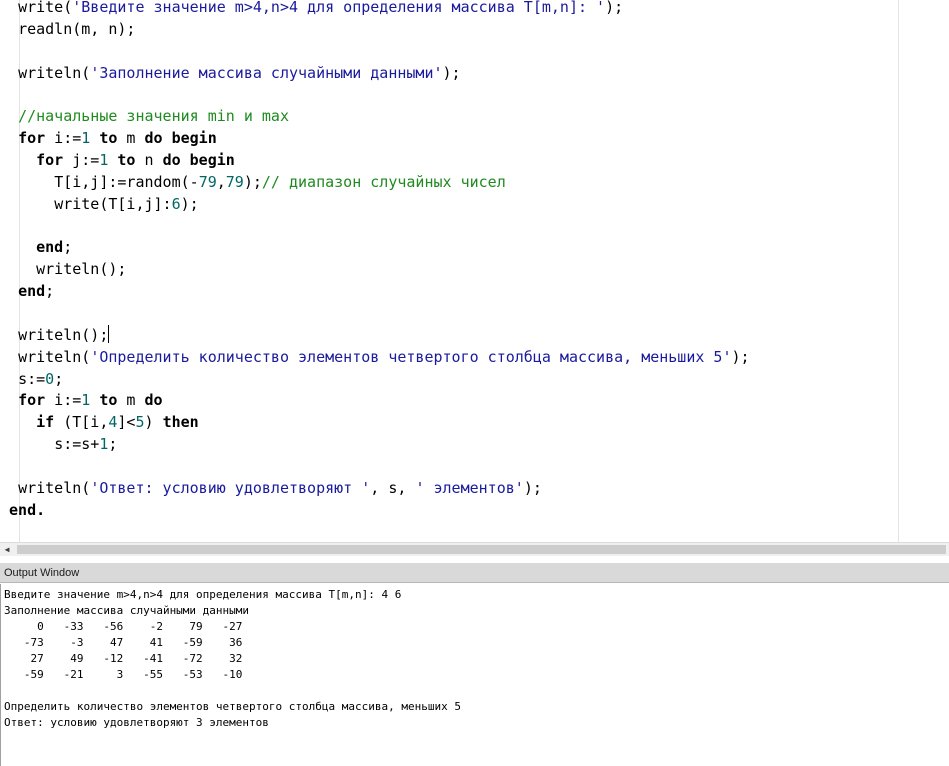 The height and width of the screenshot is (766, 949). What do you see at coordinates (41, 509) in the screenshot?
I see `code-token: .` at bounding box center [41, 509].